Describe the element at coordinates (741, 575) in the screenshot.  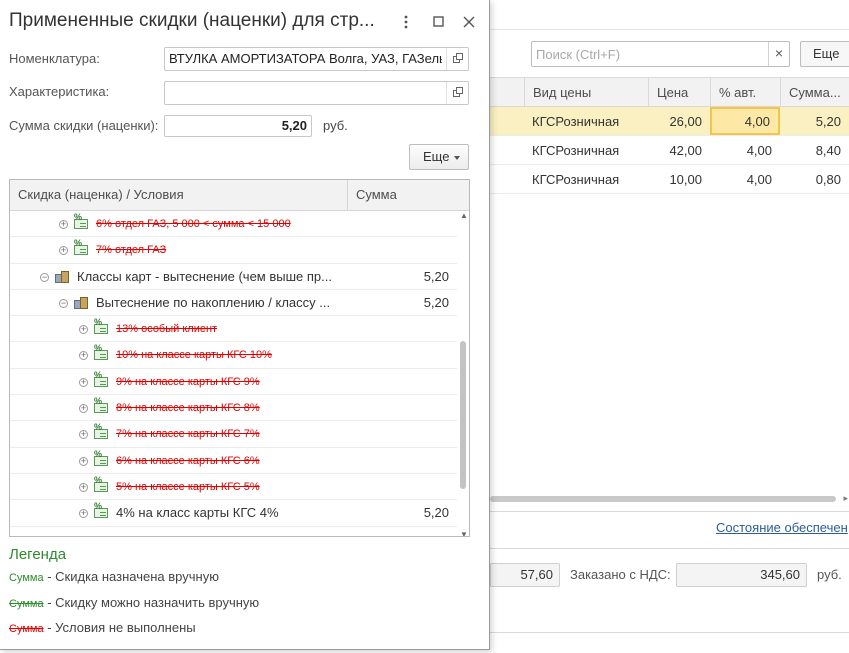
I see `ordered-vat-field: 345,60` at that location.